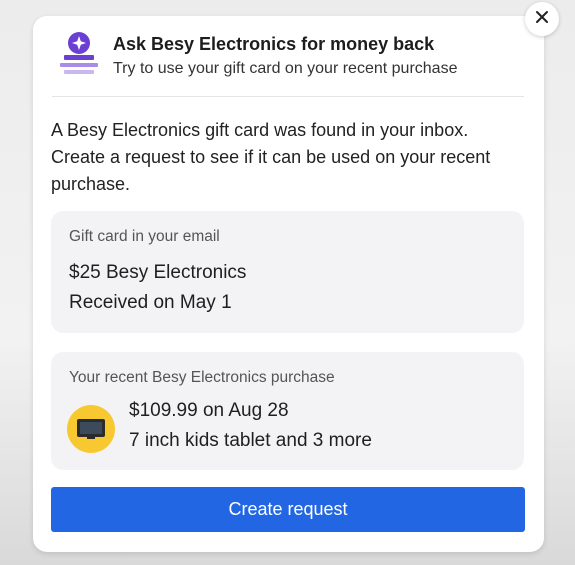 The height and width of the screenshot is (565, 575). I want to click on gift-card-label: Gift card in your email, so click(144, 236).